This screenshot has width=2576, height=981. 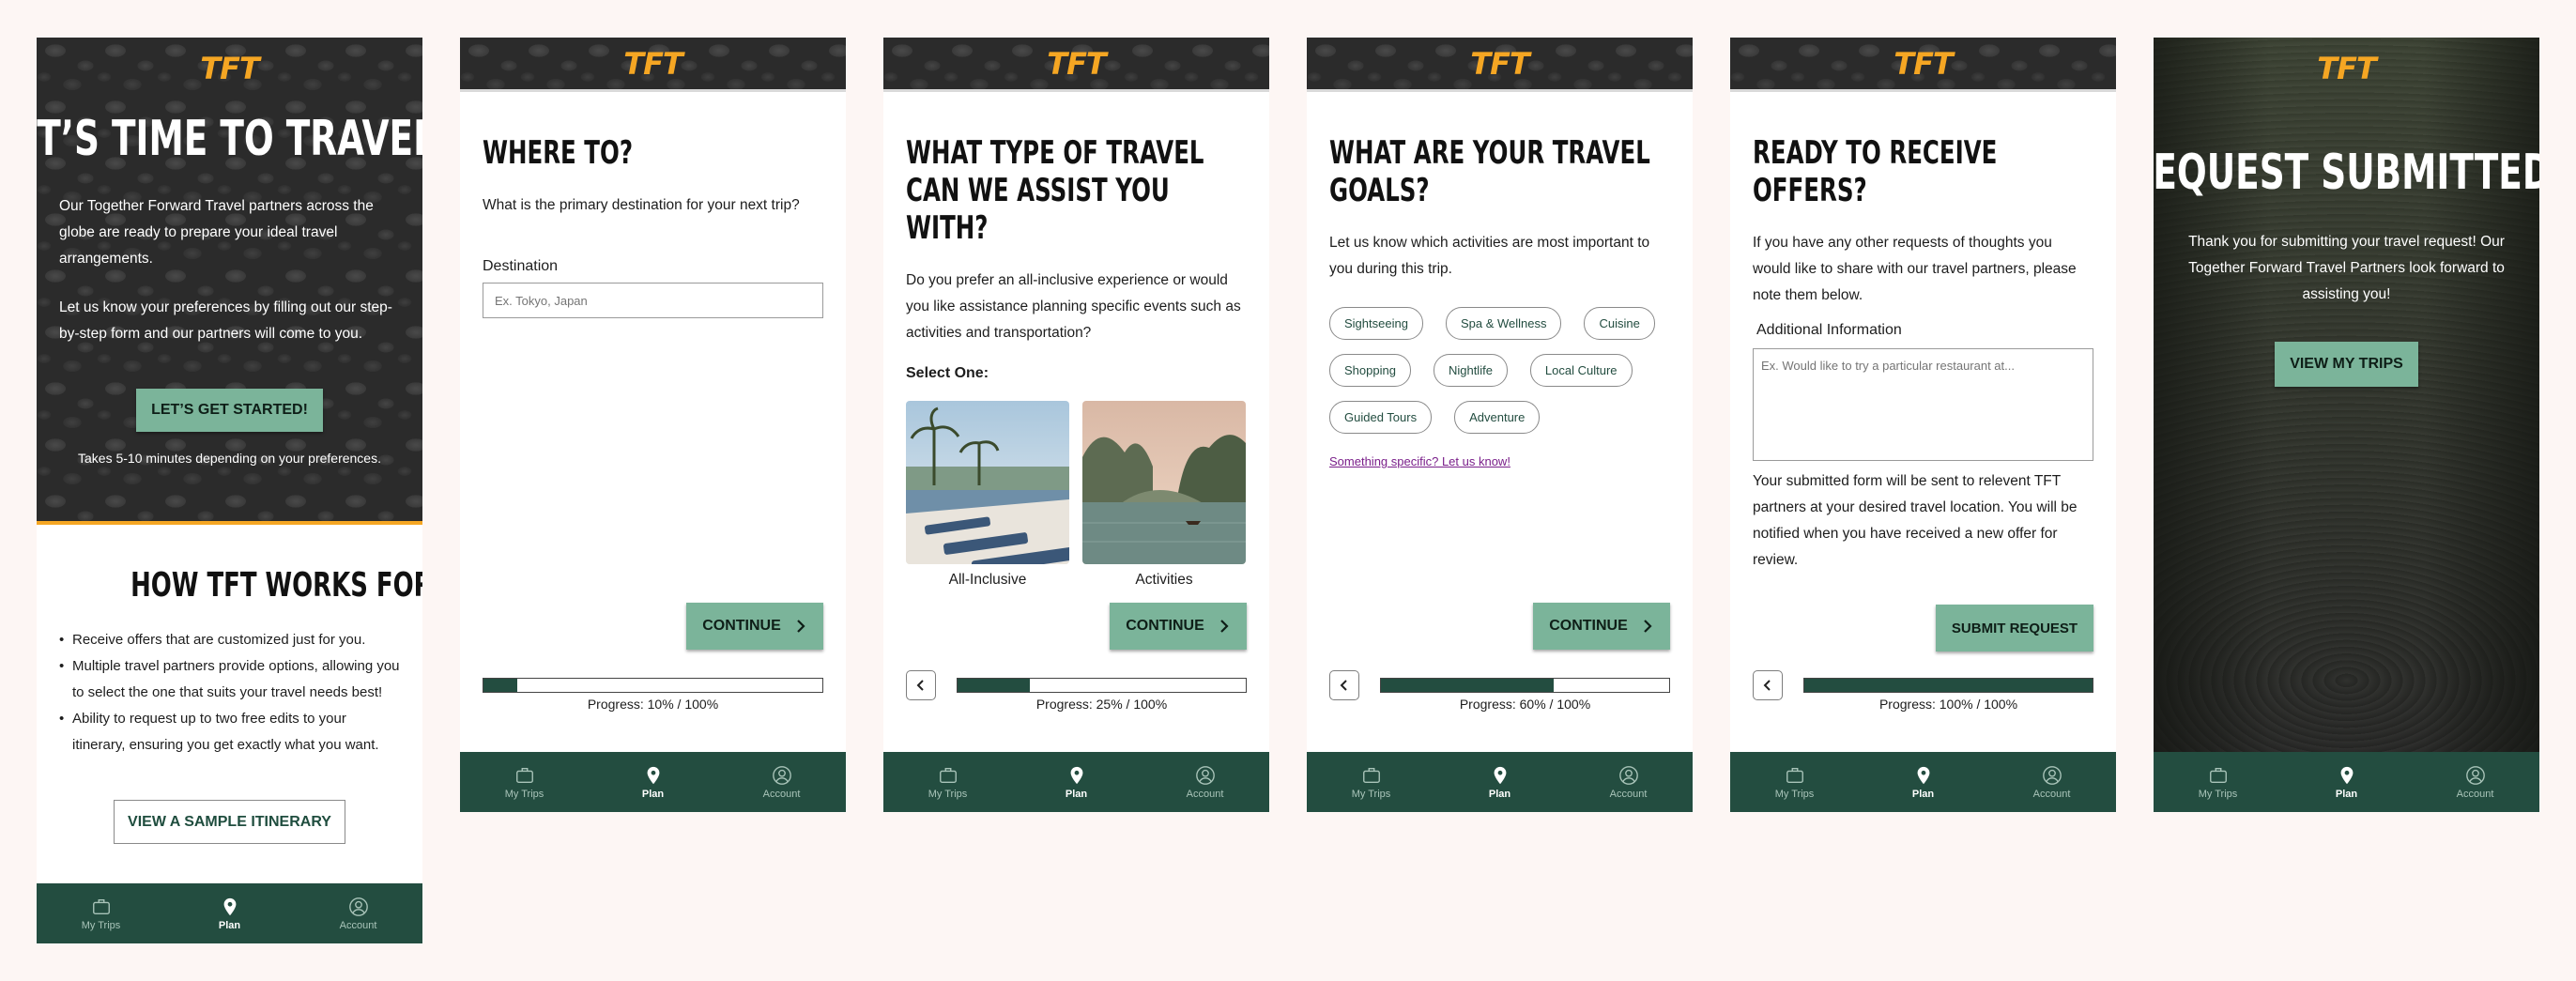 I want to click on additional-info-textarea, so click(x=1923, y=404).